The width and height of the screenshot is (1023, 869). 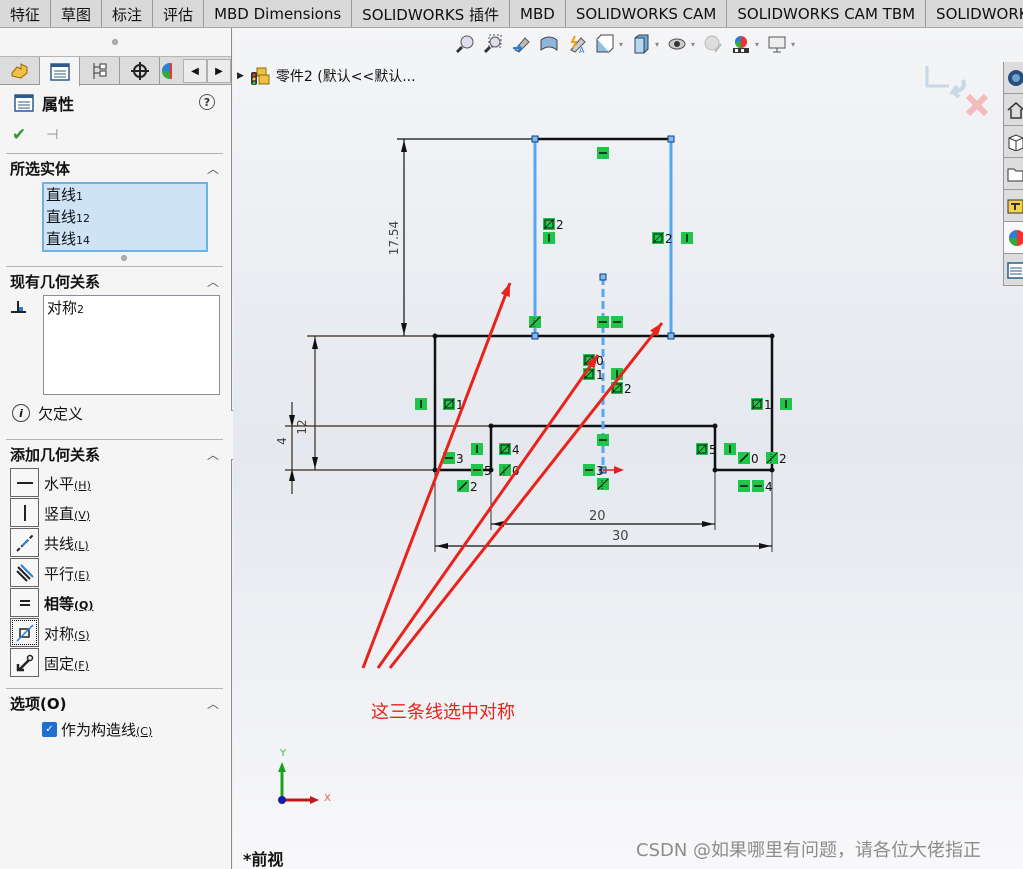 What do you see at coordinates (19, 135) in the screenshot?
I see `ok-check-icon: ✔` at bounding box center [19, 135].